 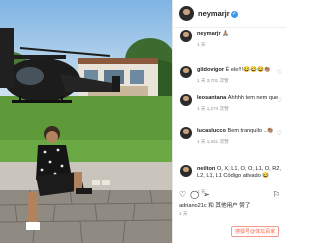 What do you see at coordinates (253, 98) in the screenshot?
I see `comment-text: Ahhhh tem nem que` at bounding box center [253, 98].